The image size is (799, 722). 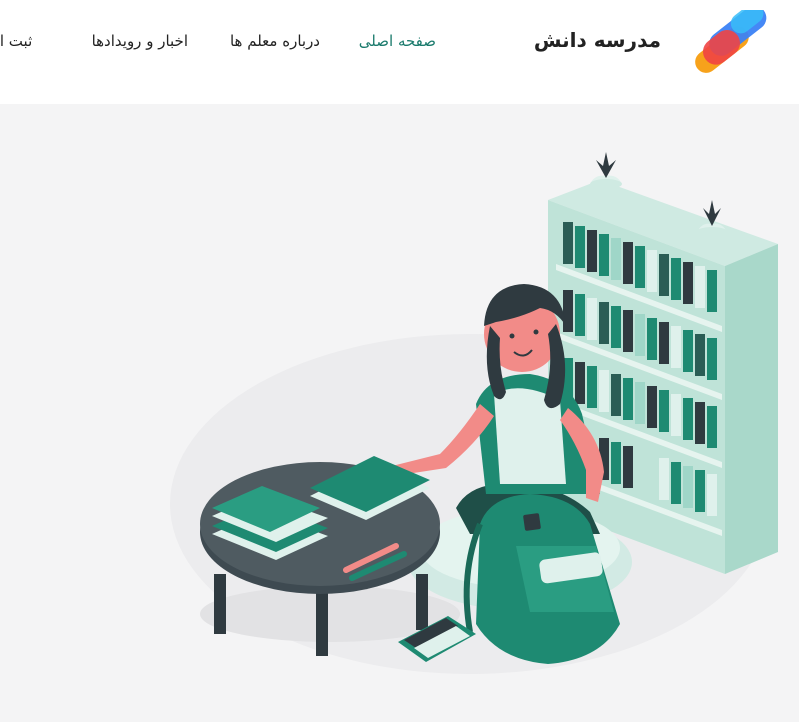 What do you see at coordinates (16, 41) in the screenshot?
I see `nav-link-registration: ثبت اط` at bounding box center [16, 41].